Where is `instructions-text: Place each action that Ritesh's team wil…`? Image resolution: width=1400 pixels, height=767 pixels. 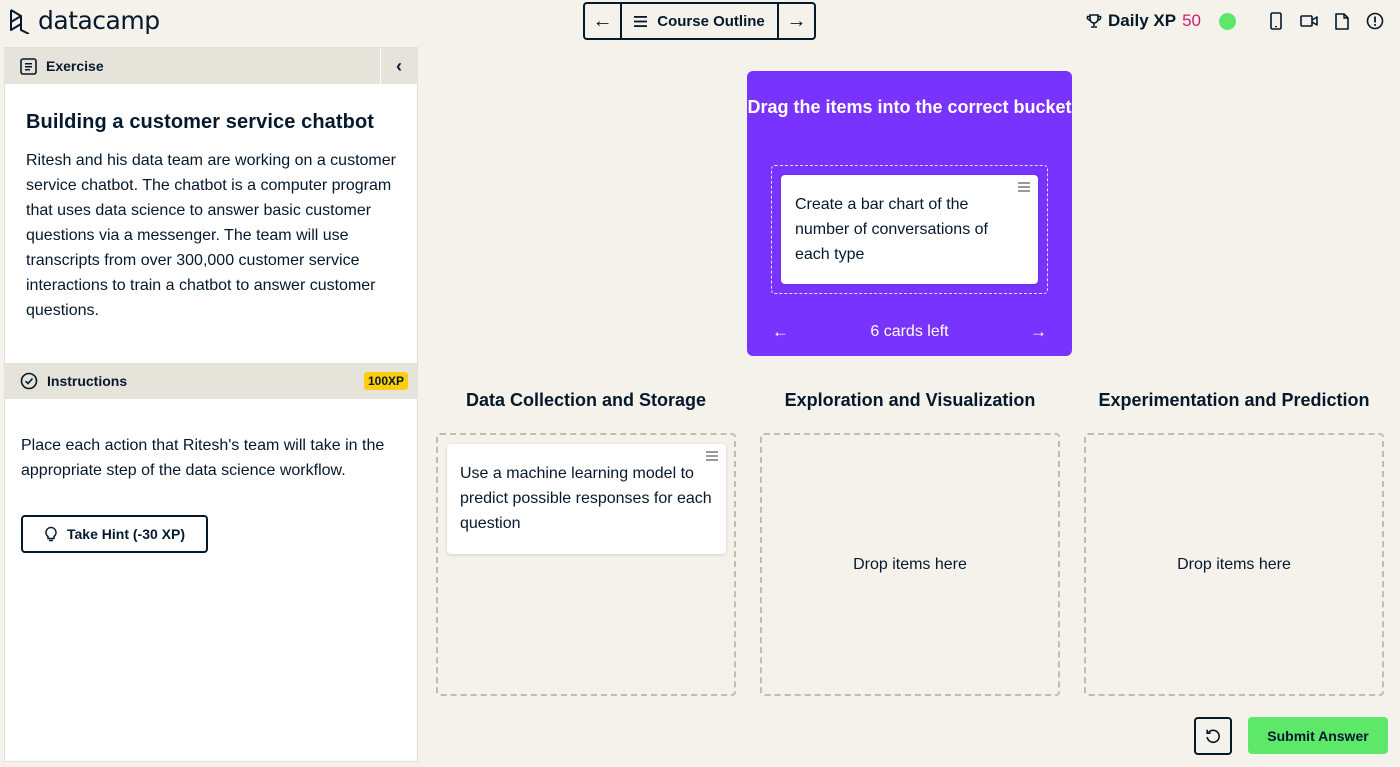
instructions-text: Place each action that Ritesh's team wil… is located at coordinates (203, 458).